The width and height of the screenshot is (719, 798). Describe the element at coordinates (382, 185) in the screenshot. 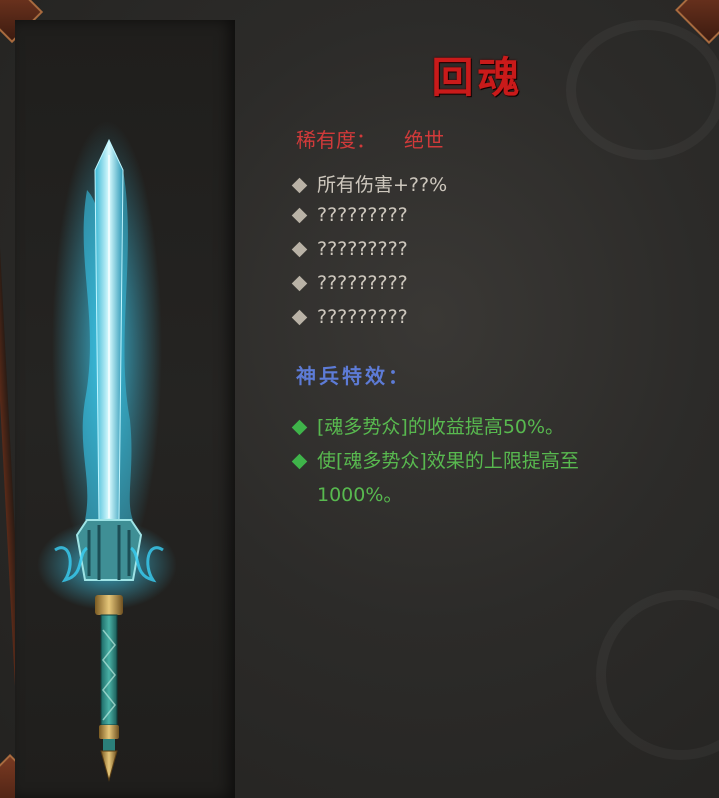

I see `stat-text: 所有伤害+??%` at that location.